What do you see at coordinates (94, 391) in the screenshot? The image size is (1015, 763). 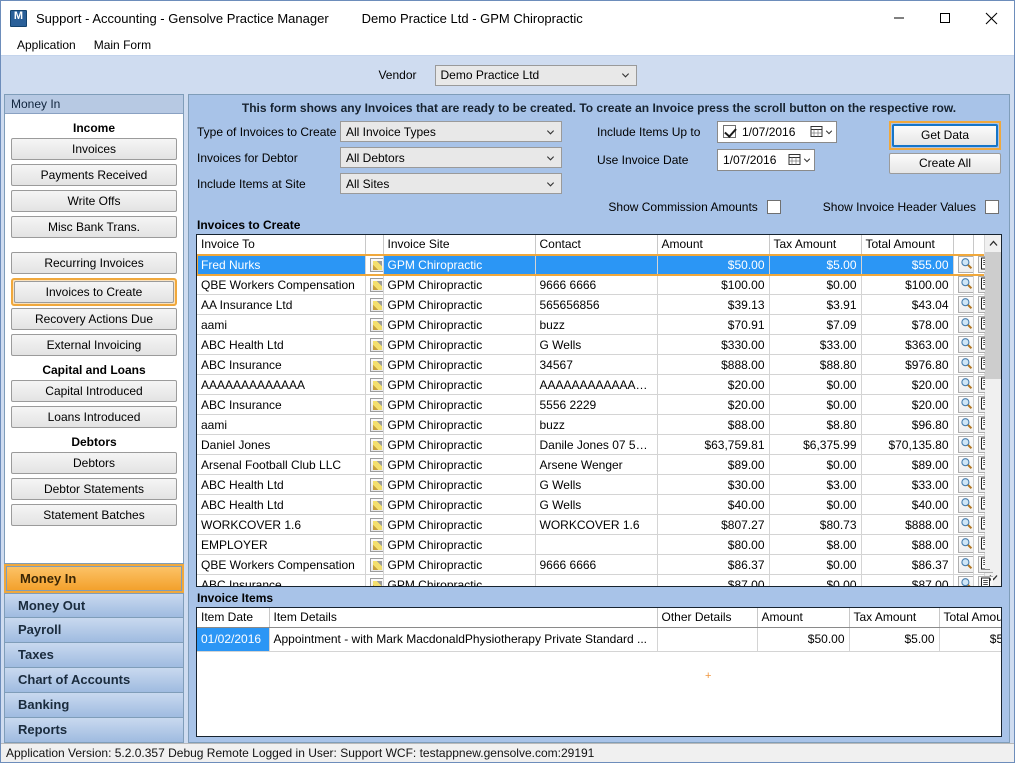 I see `sidebar-item-capital-introduced: Capital Introduced` at bounding box center [94, 391].